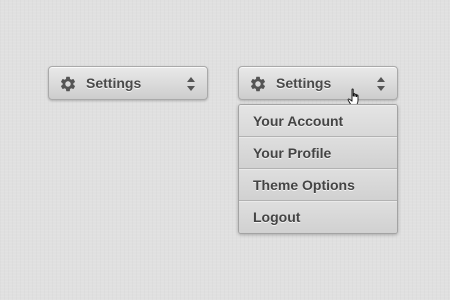  I want to click on settings-dropdown-button-closed: Settings, so click(128, 83).